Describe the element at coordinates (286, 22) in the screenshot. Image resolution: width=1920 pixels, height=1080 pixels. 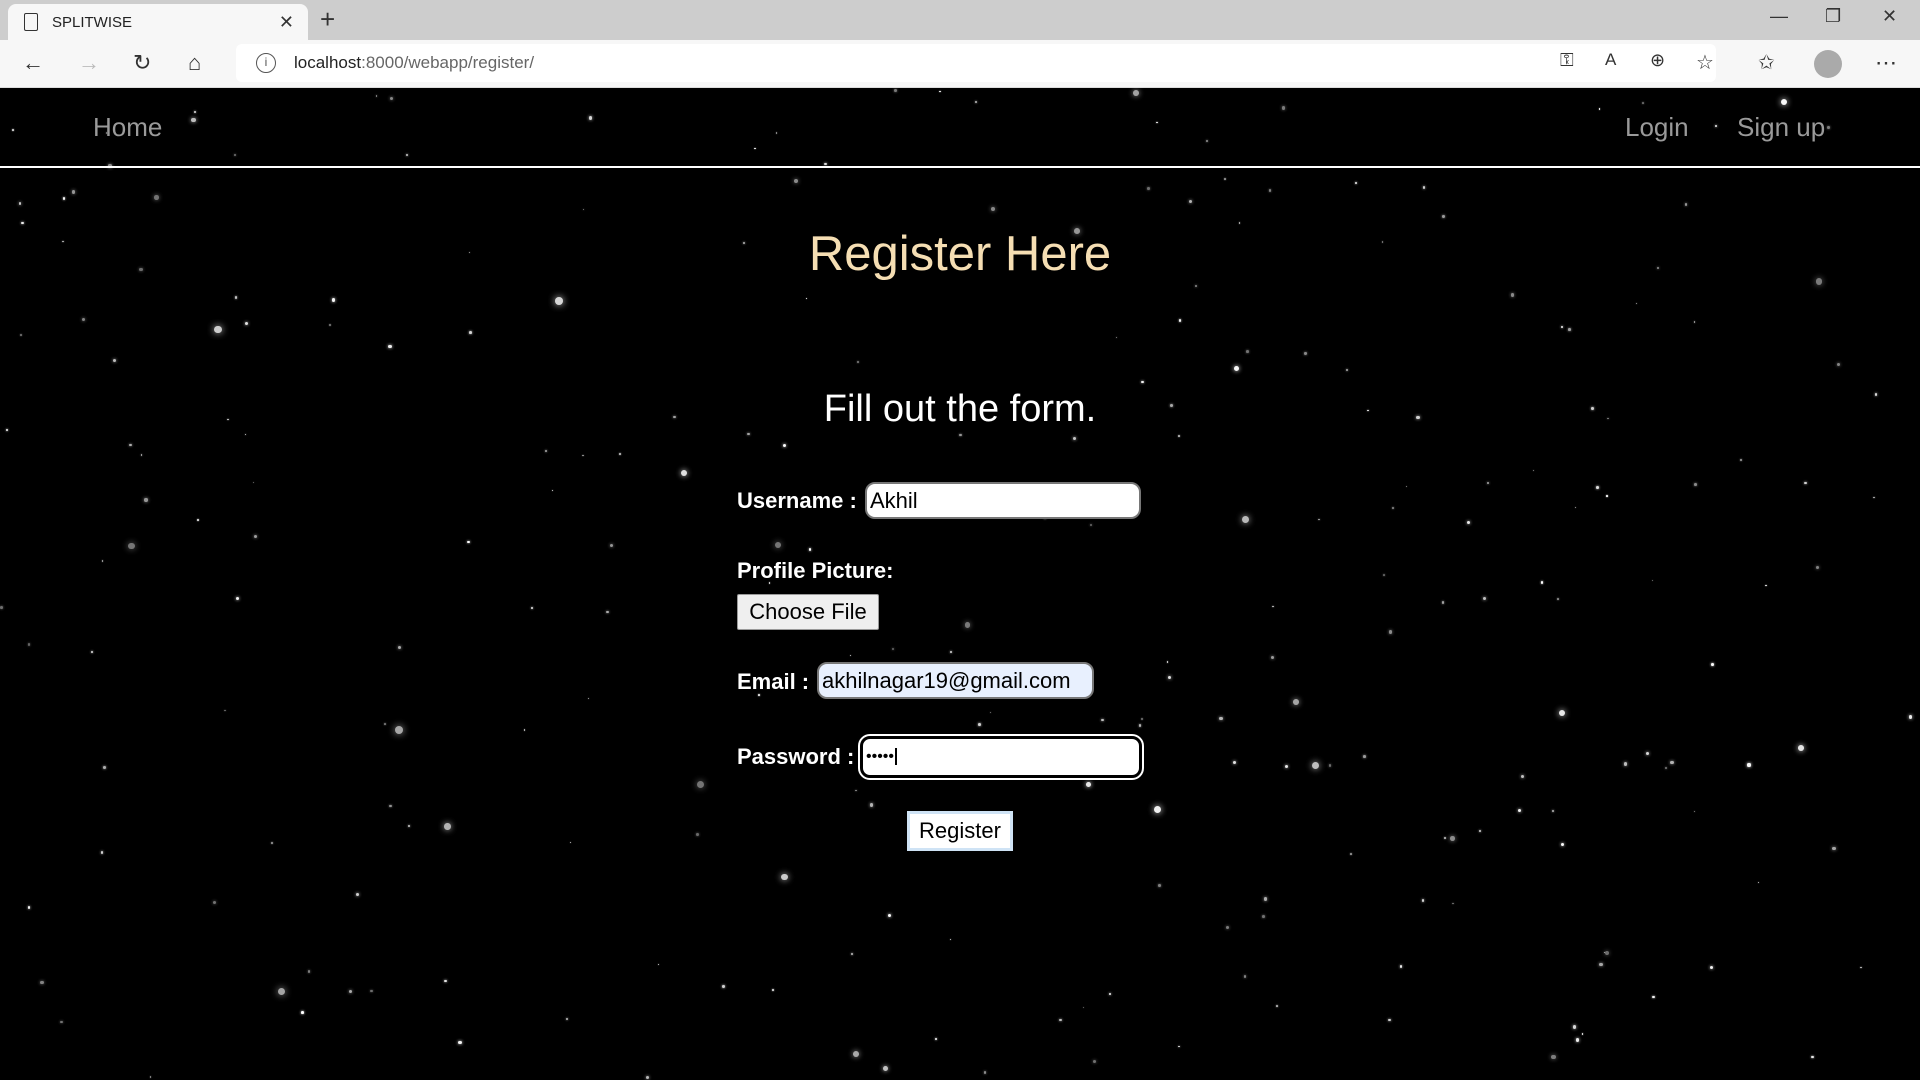
I see `close-tab-icon: ✕` at that location.